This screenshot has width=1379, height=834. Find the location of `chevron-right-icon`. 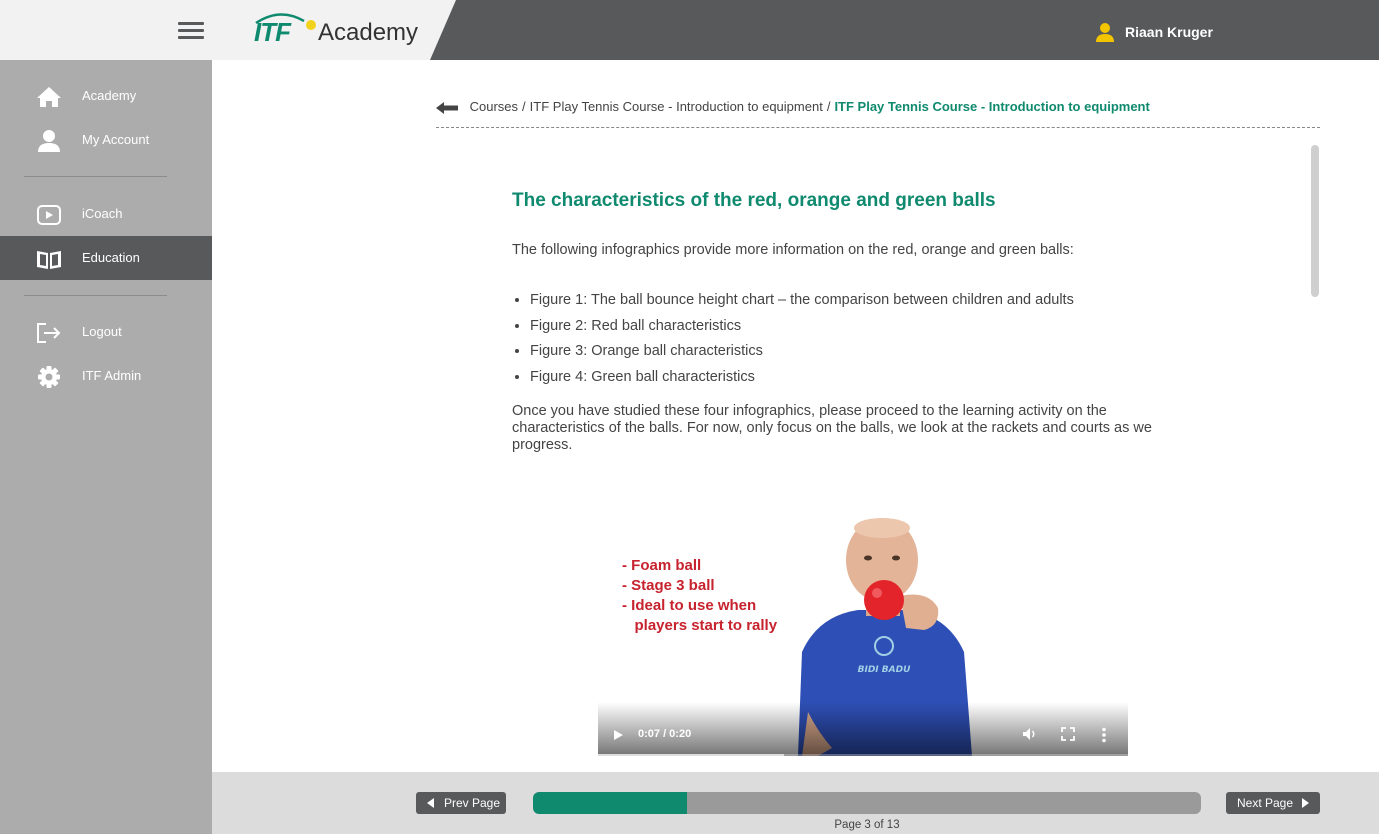

chevron-right-icon is located at coordinates (1305, 803).